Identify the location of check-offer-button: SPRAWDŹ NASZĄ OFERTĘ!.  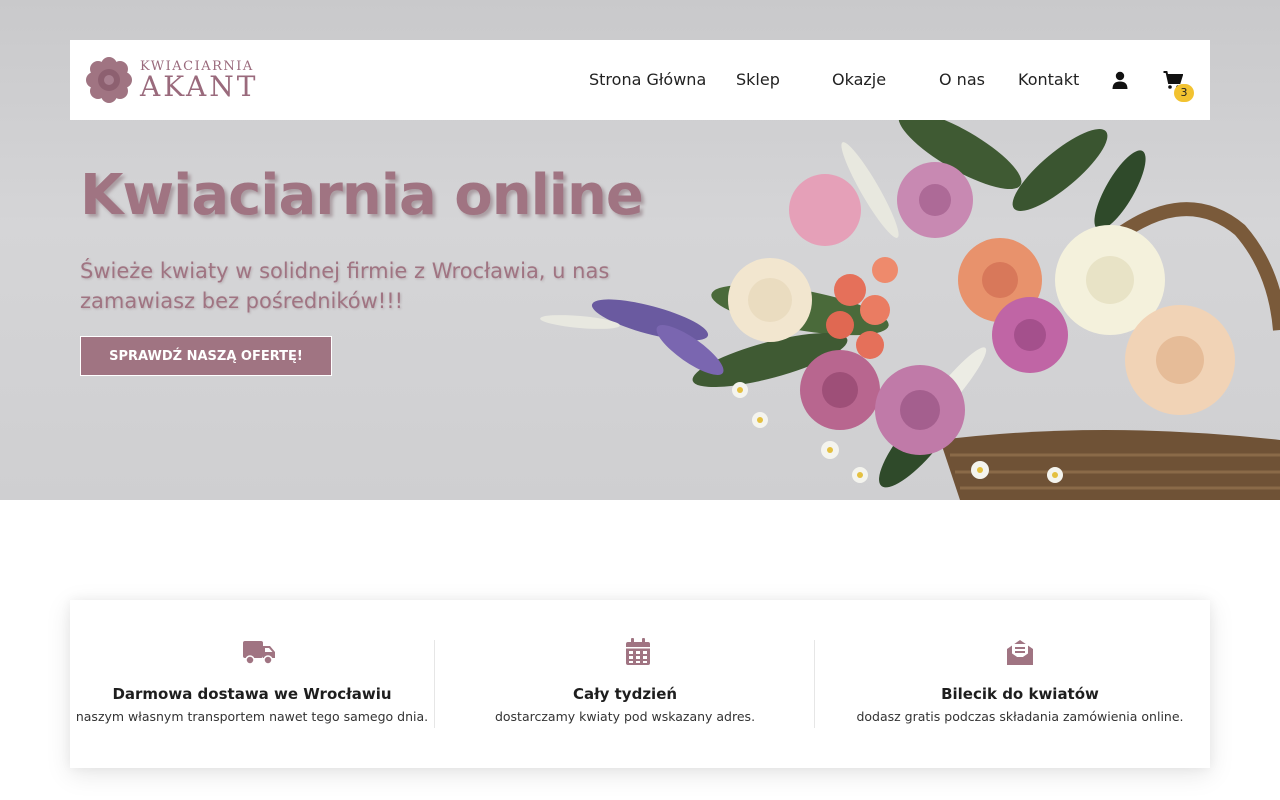
(206, 356).